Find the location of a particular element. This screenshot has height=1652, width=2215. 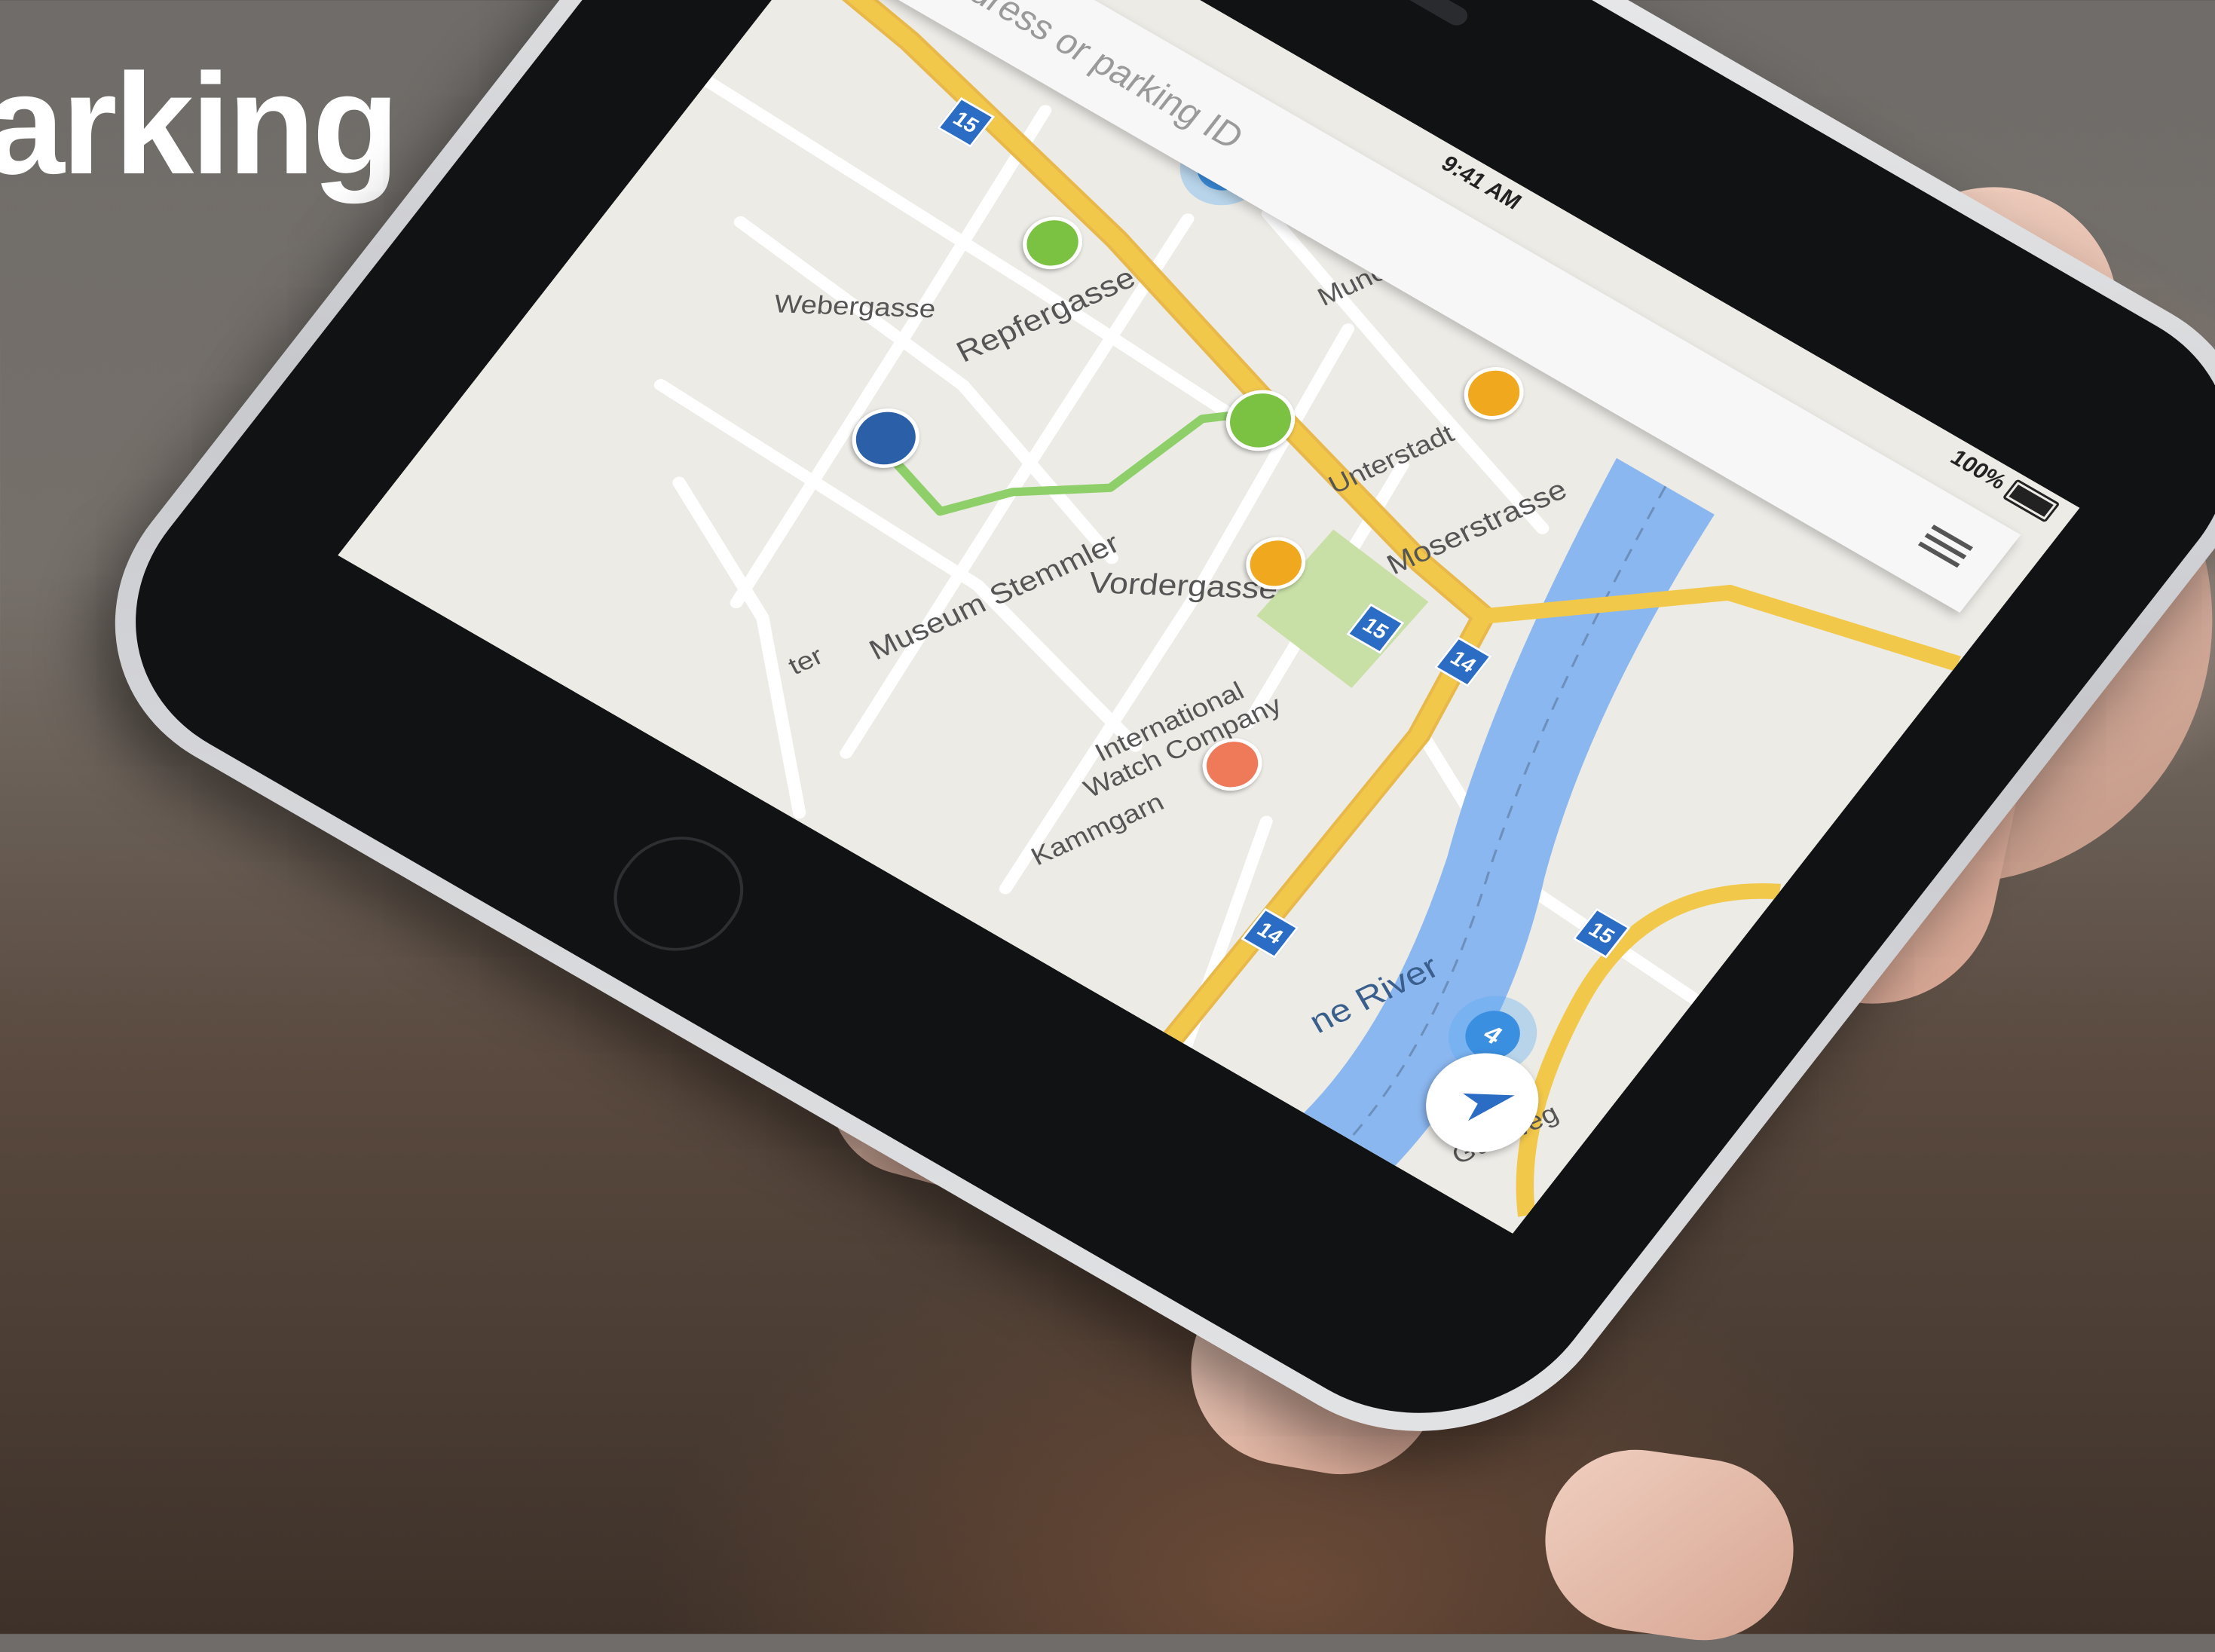

hamburger-menu-icon is located at coordinates (1944, 547).